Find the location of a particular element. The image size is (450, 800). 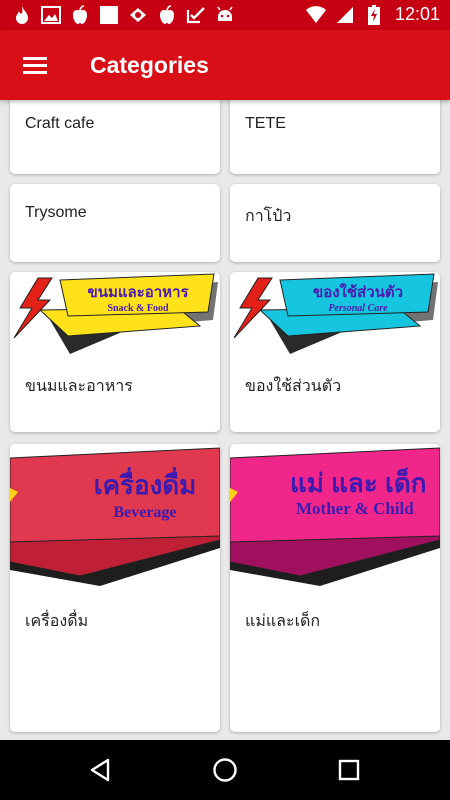

back-triangle-icon is located at coordinates (100, 770).